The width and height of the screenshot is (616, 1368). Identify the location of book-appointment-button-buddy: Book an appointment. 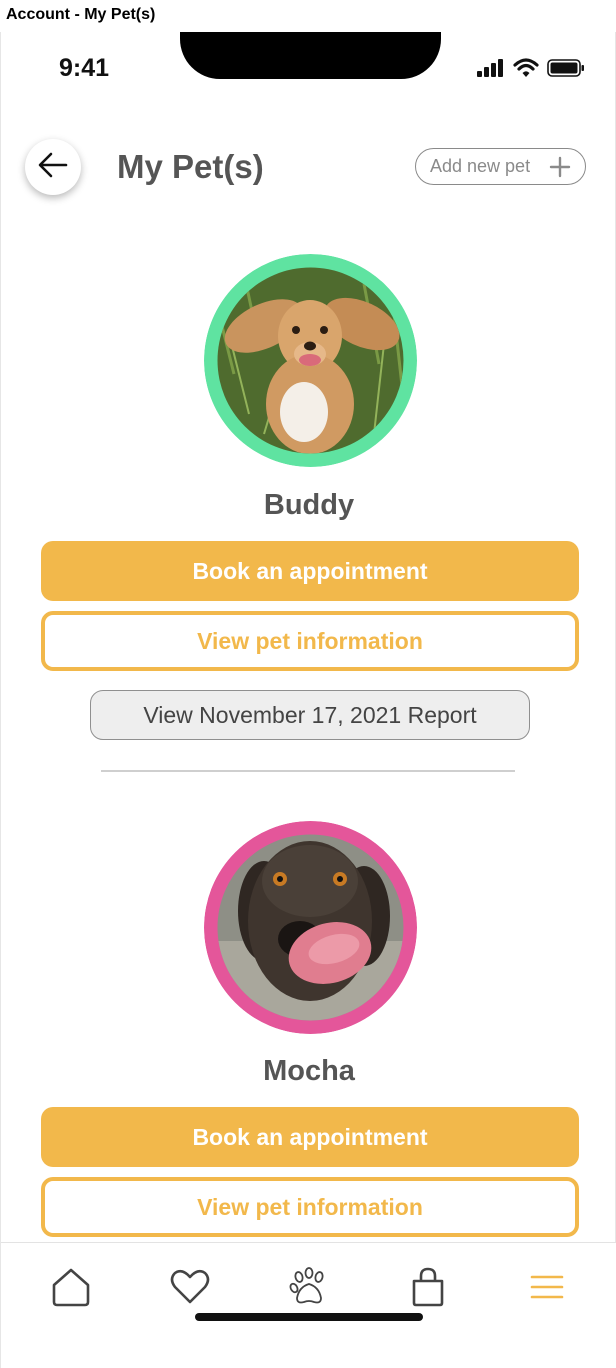
(310, 571).